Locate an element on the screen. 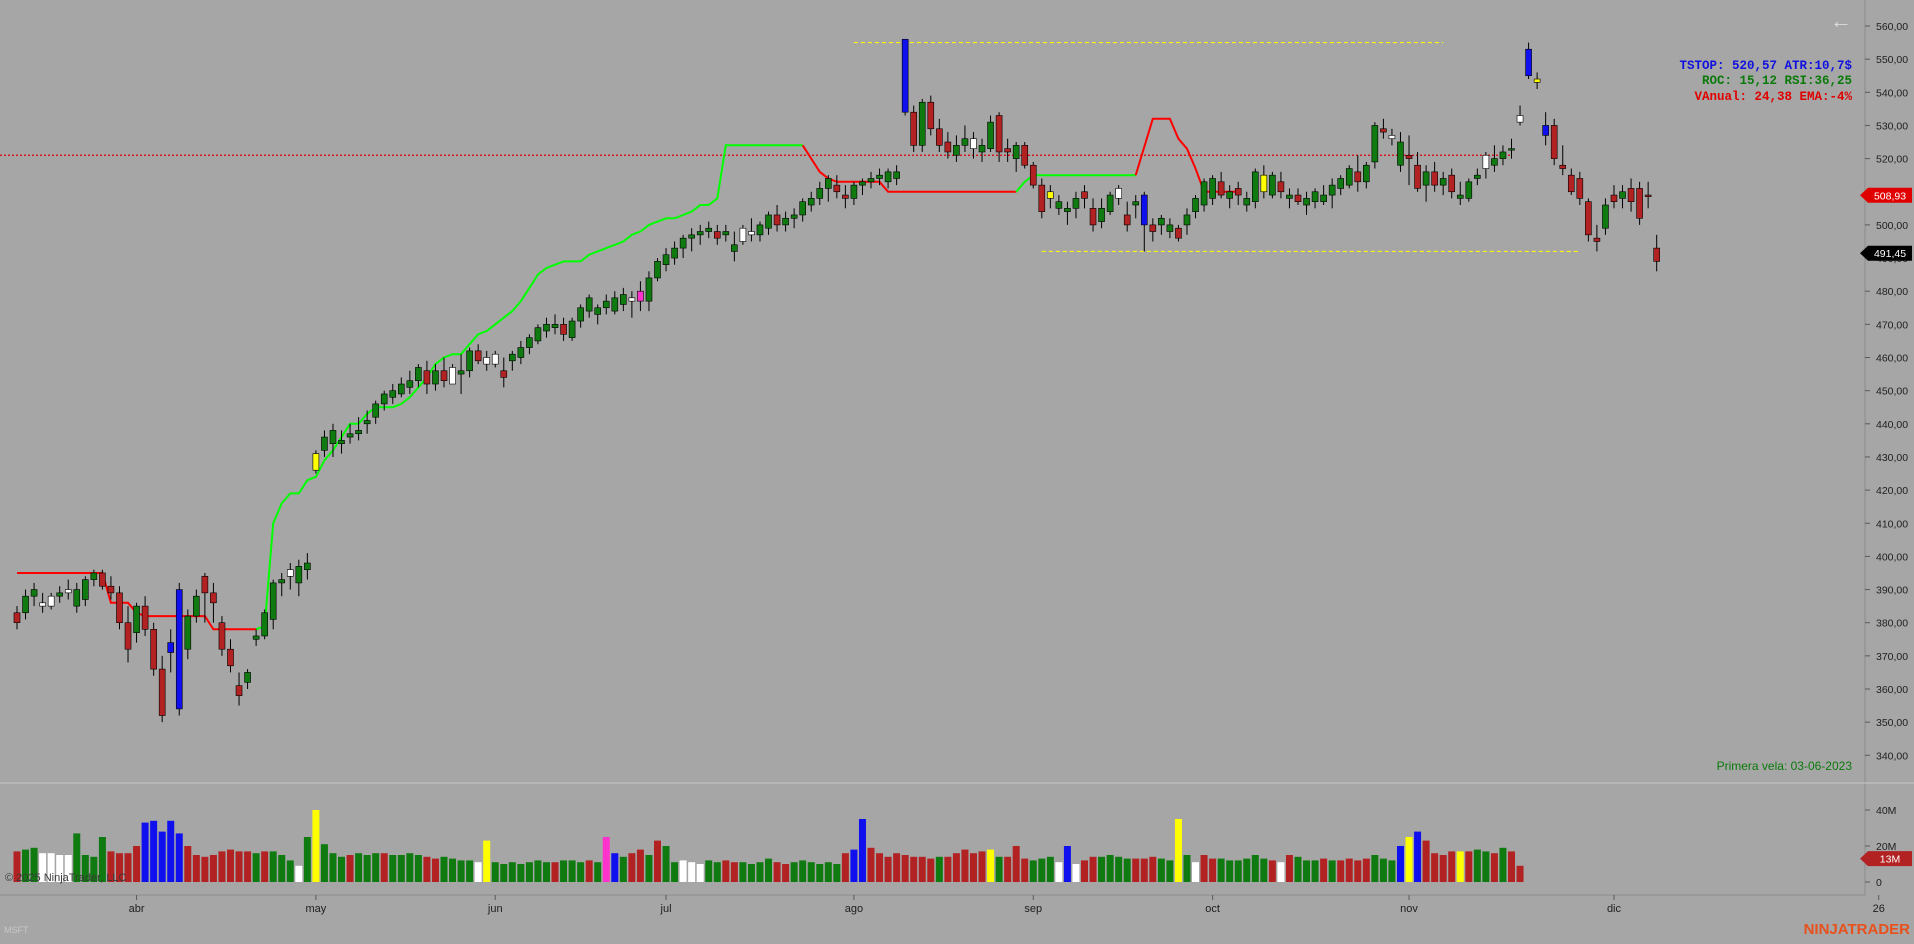  time-tick-label: 26 is located at coordinates (1879, 909).